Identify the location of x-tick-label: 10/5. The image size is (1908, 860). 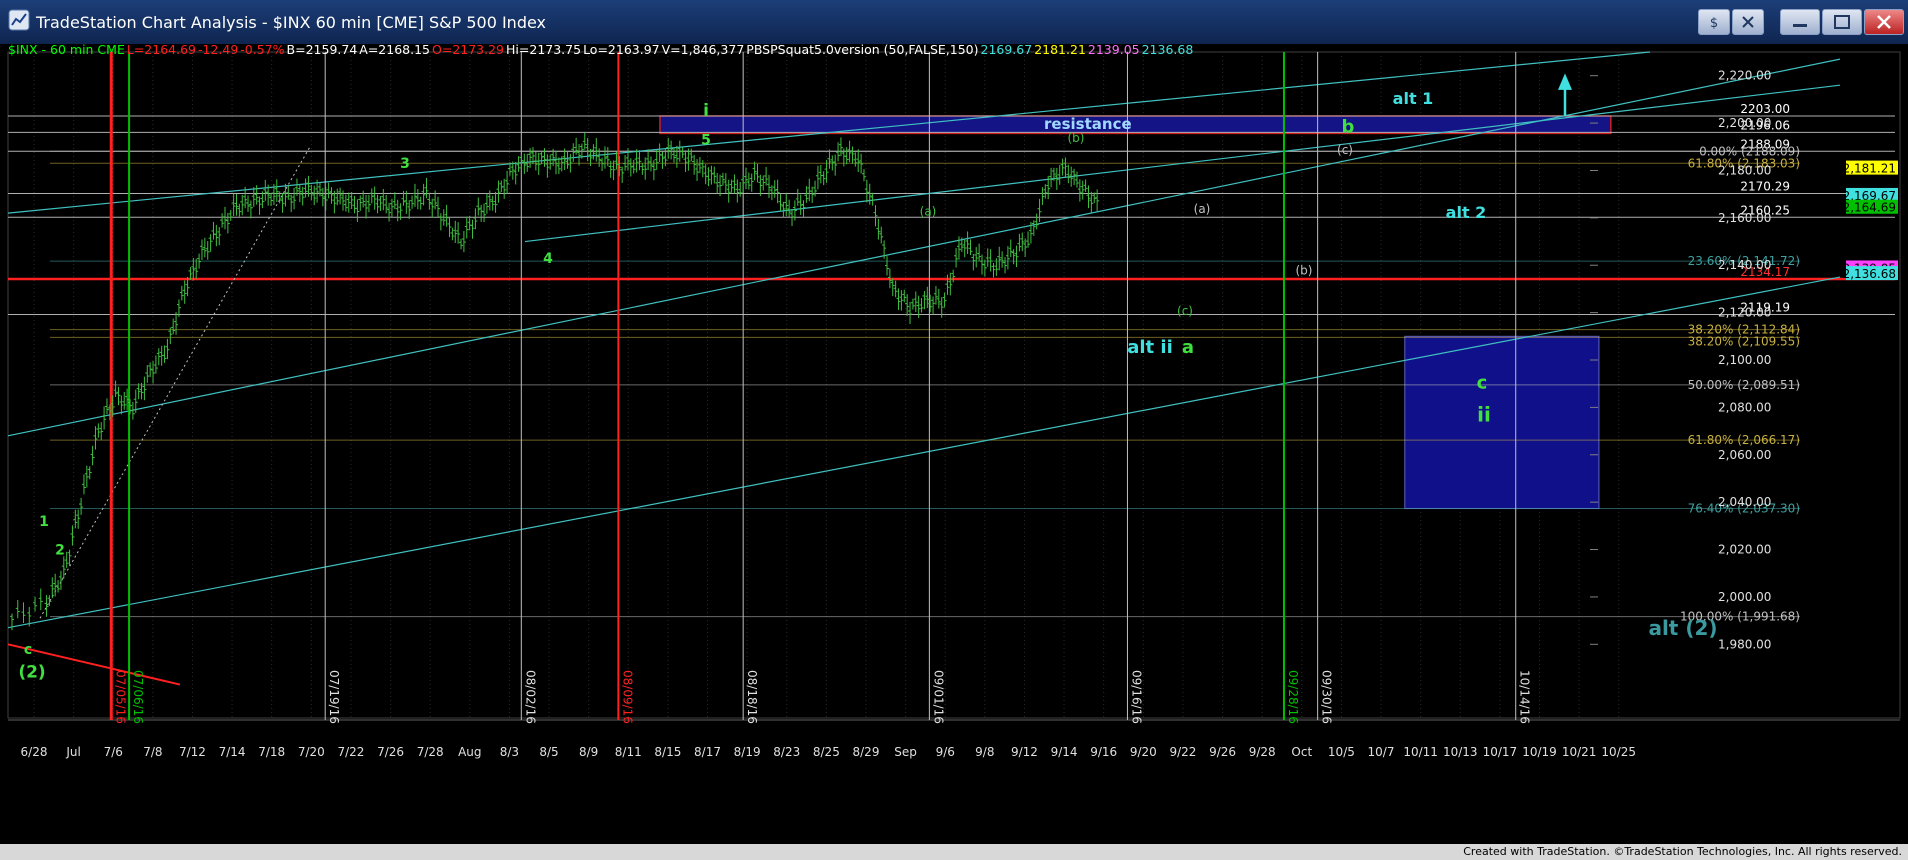
(1341, 752).